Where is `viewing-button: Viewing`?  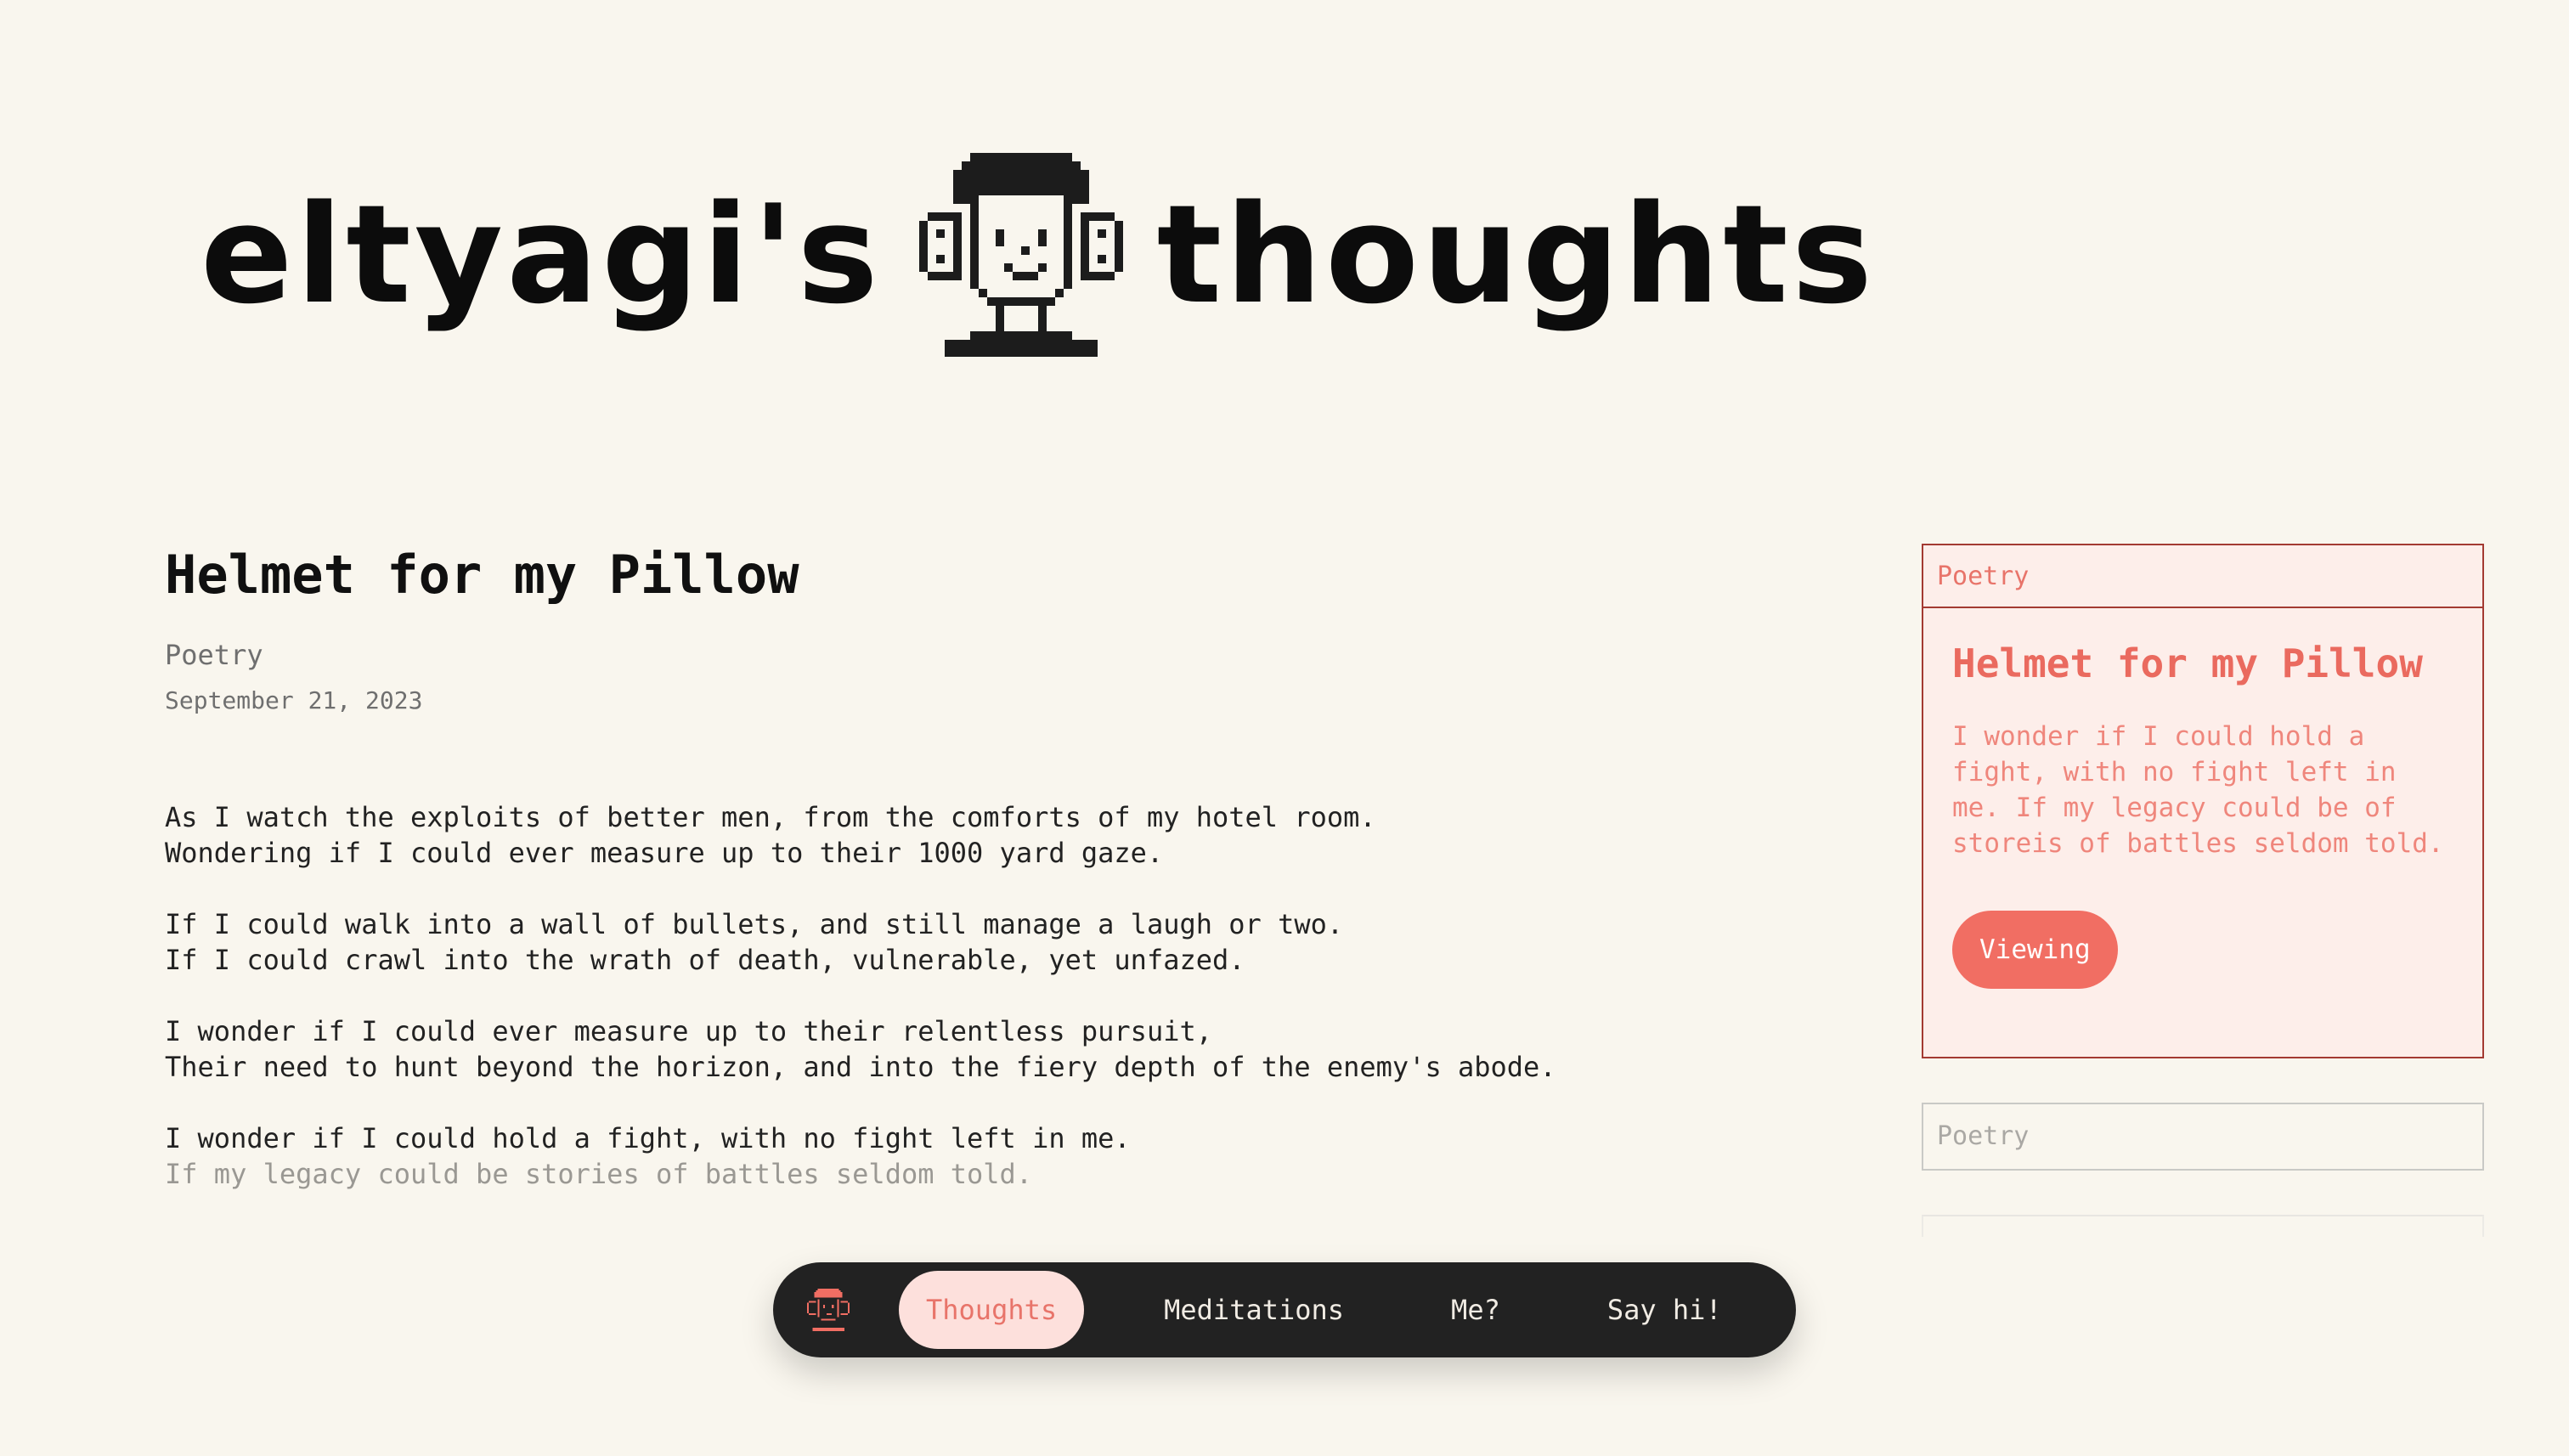
viewing-button: Viewing is located at coordinates (2035, 950).